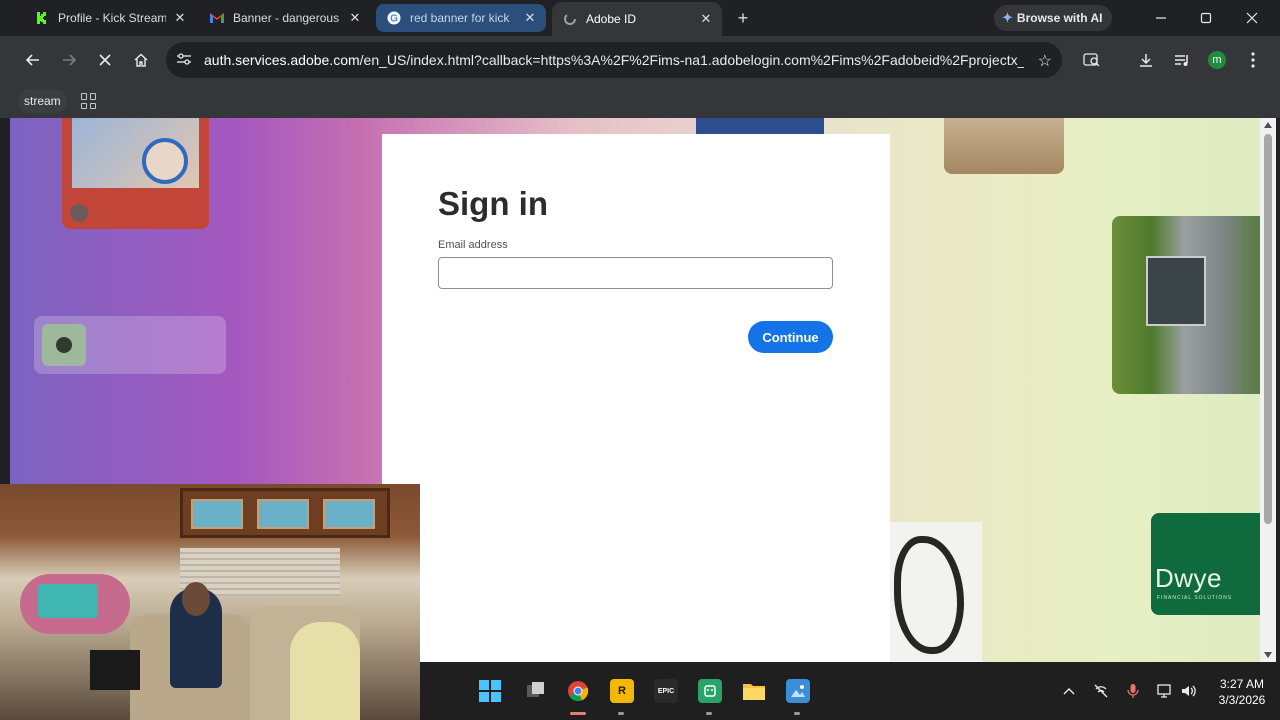  I want to click on avatar-ring-icon, so click(165, 161).